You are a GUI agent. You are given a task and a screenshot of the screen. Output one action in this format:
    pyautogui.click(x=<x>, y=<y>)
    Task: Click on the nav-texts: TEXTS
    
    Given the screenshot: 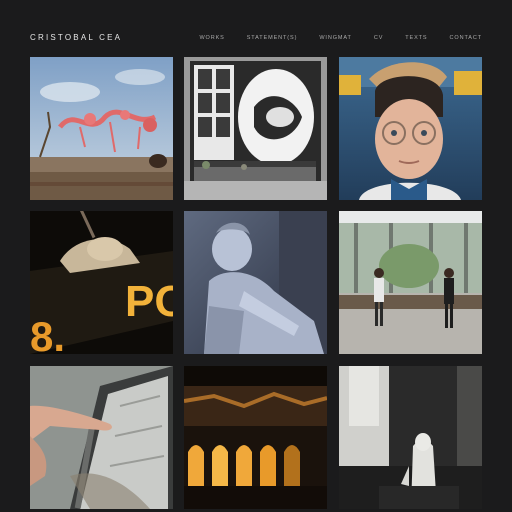 What is the action you would take?
    pyautogui.click(x=416, y=38)
    